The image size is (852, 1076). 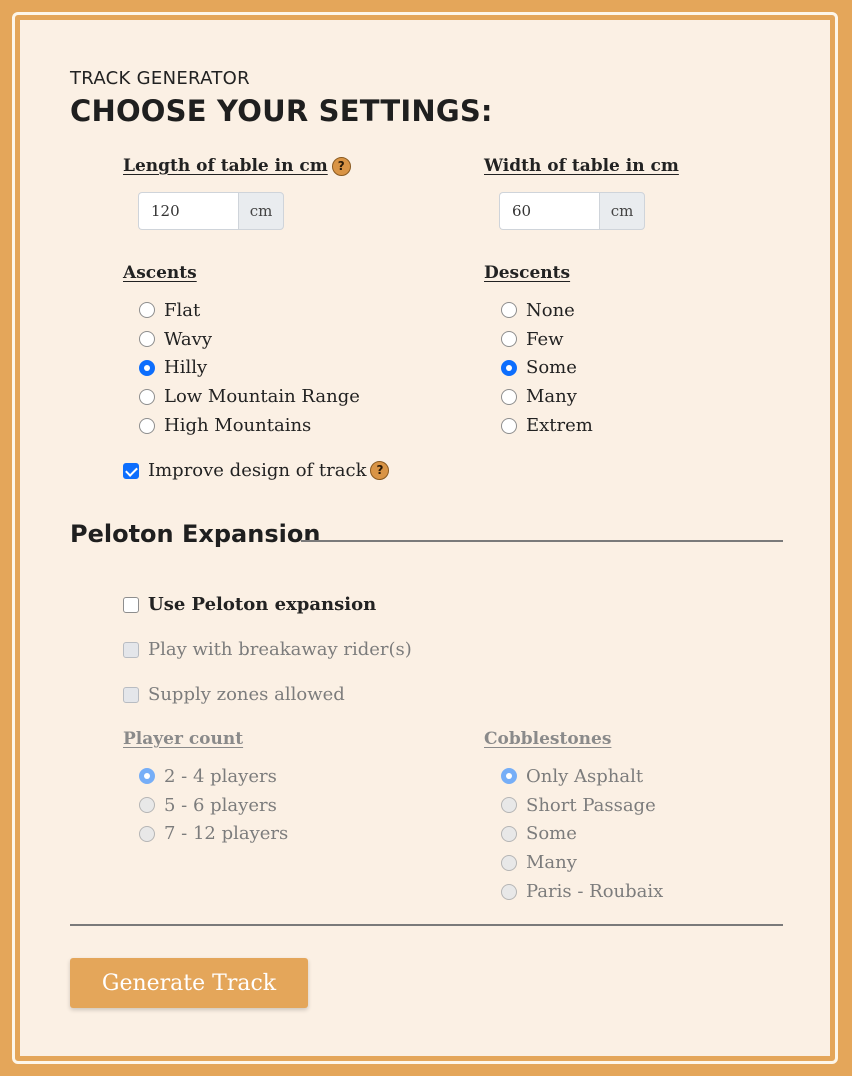 I want to click on cobblestones-option: Many, so click(x=582, y=862).